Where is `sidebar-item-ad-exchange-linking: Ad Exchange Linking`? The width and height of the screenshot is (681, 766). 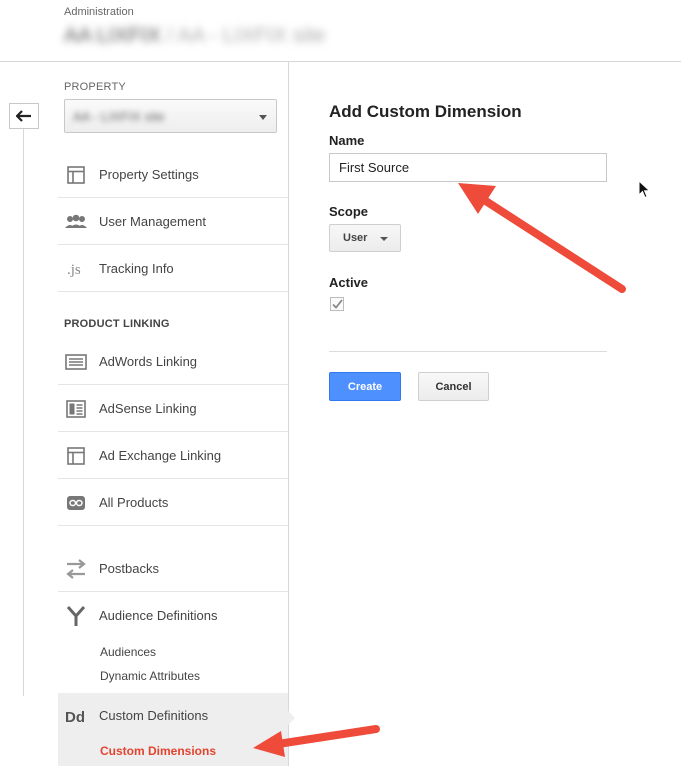 sidebar-item-ad-exchange-linking: Ad Exchange Linking is located at coordinates (173, 456).